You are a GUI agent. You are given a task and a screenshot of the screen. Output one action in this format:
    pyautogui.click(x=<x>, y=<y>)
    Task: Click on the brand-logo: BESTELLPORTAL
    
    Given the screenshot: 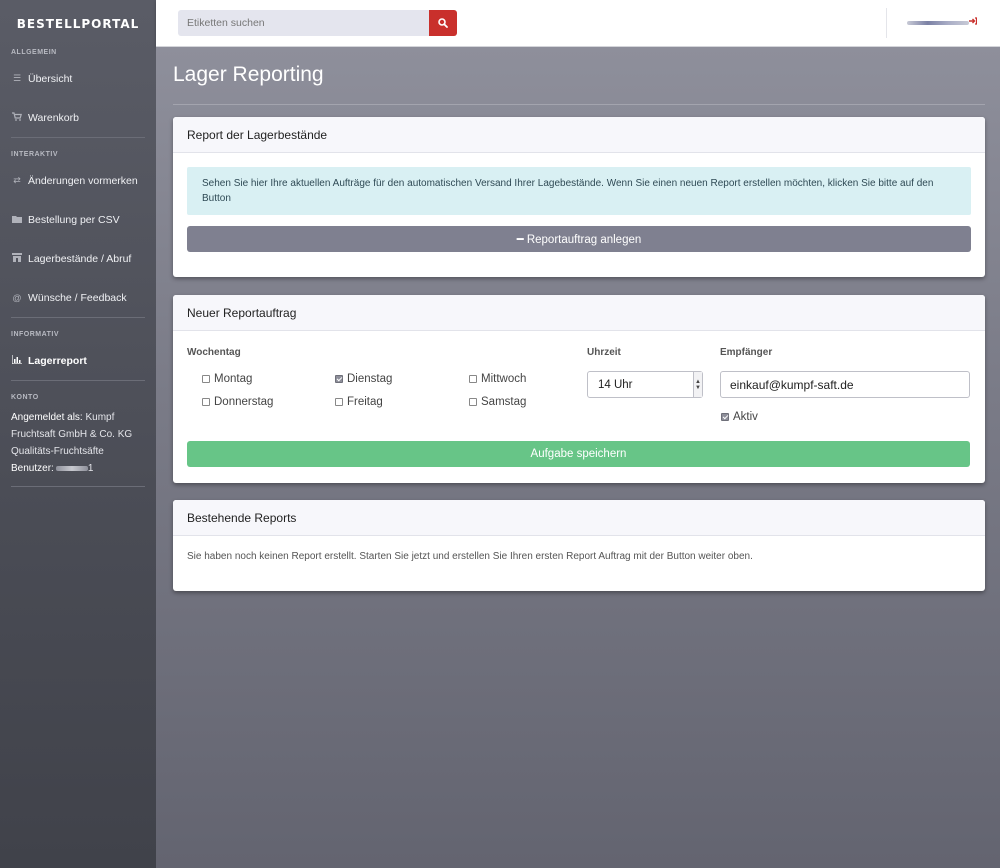 What is the action you would take?
    pyautogui.click(x=78, y=23)
    